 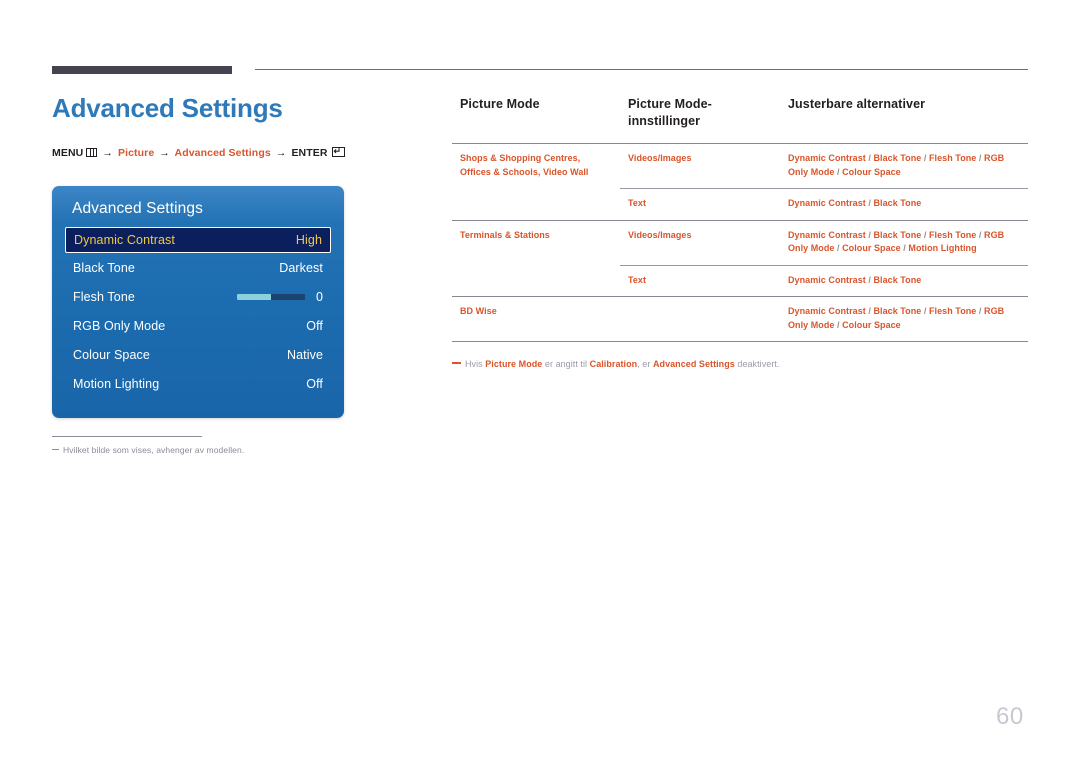 What do you see at coordinates (1010, 716) in the screenshot?
I see `page-number: 60` at bounding box center [1010, 716].